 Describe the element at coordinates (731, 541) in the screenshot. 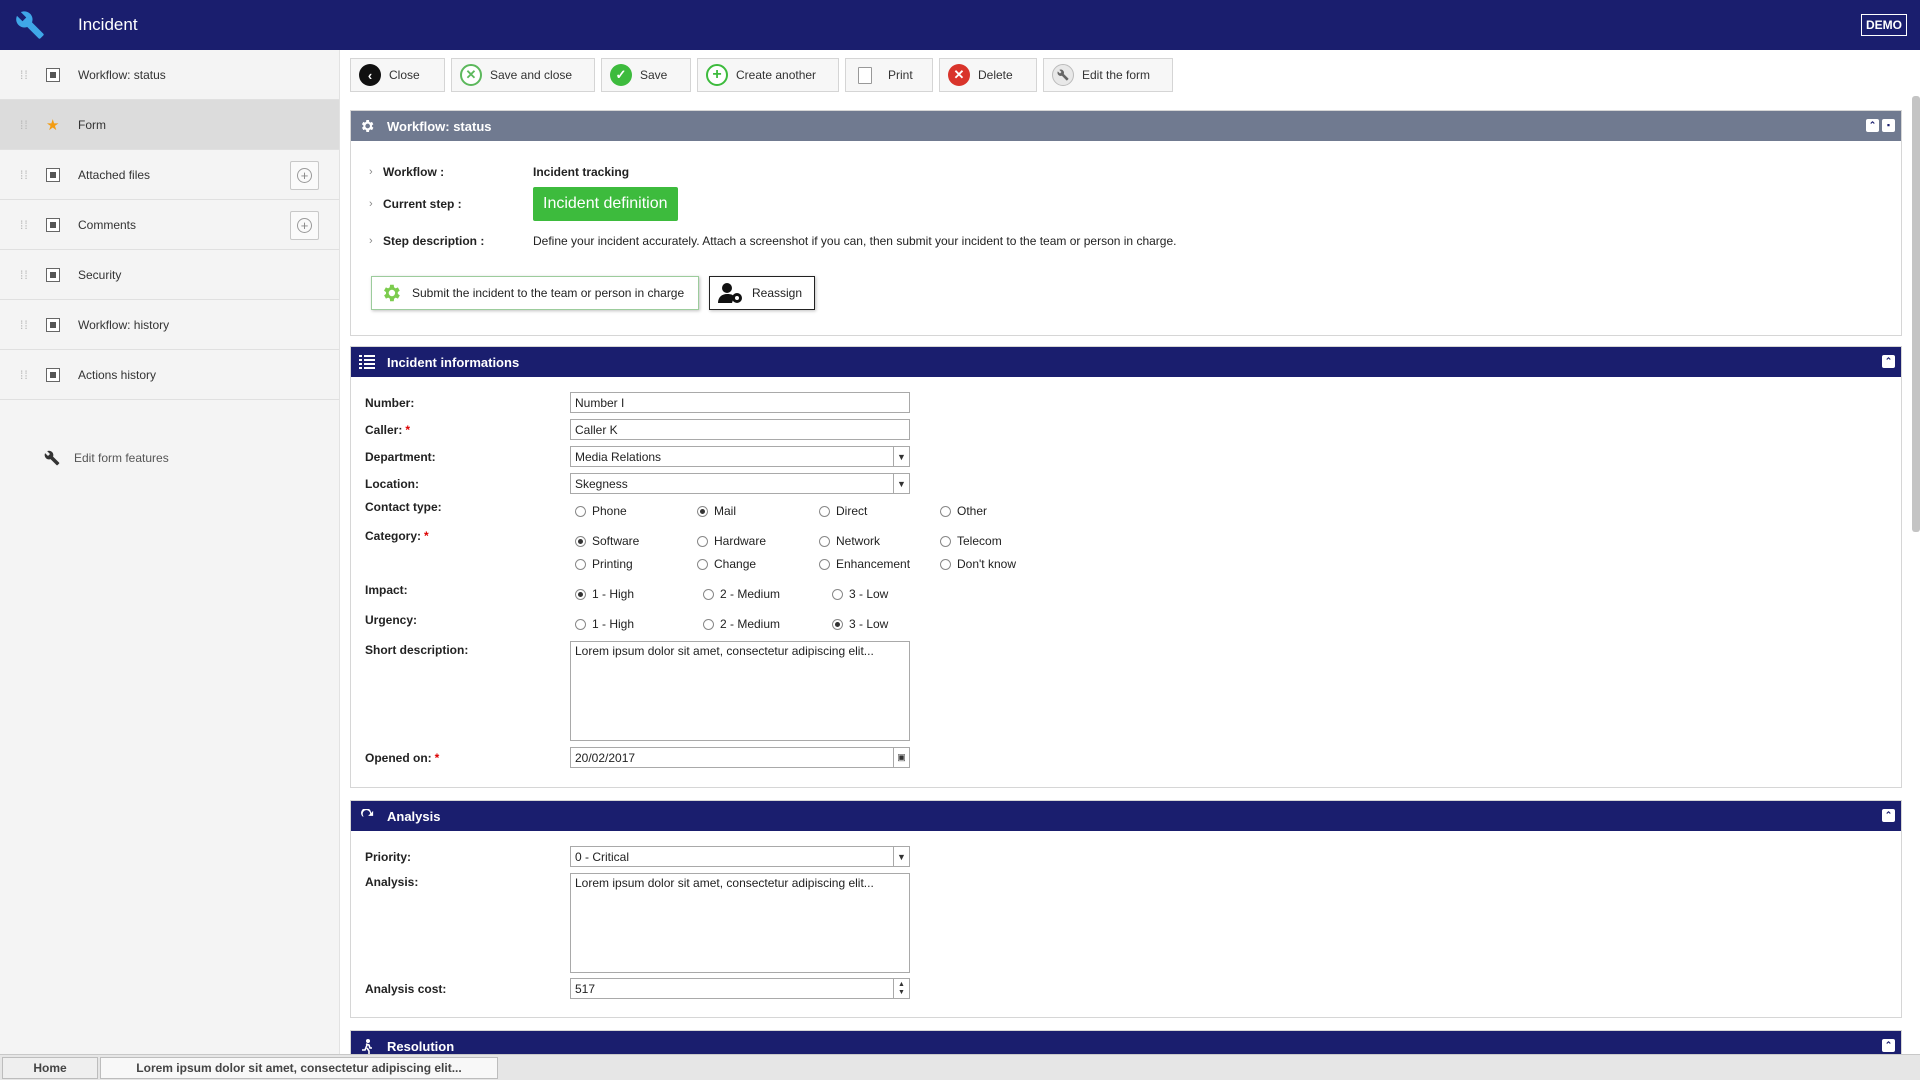

I see `category-radio-hardware: Hardware` at that location.